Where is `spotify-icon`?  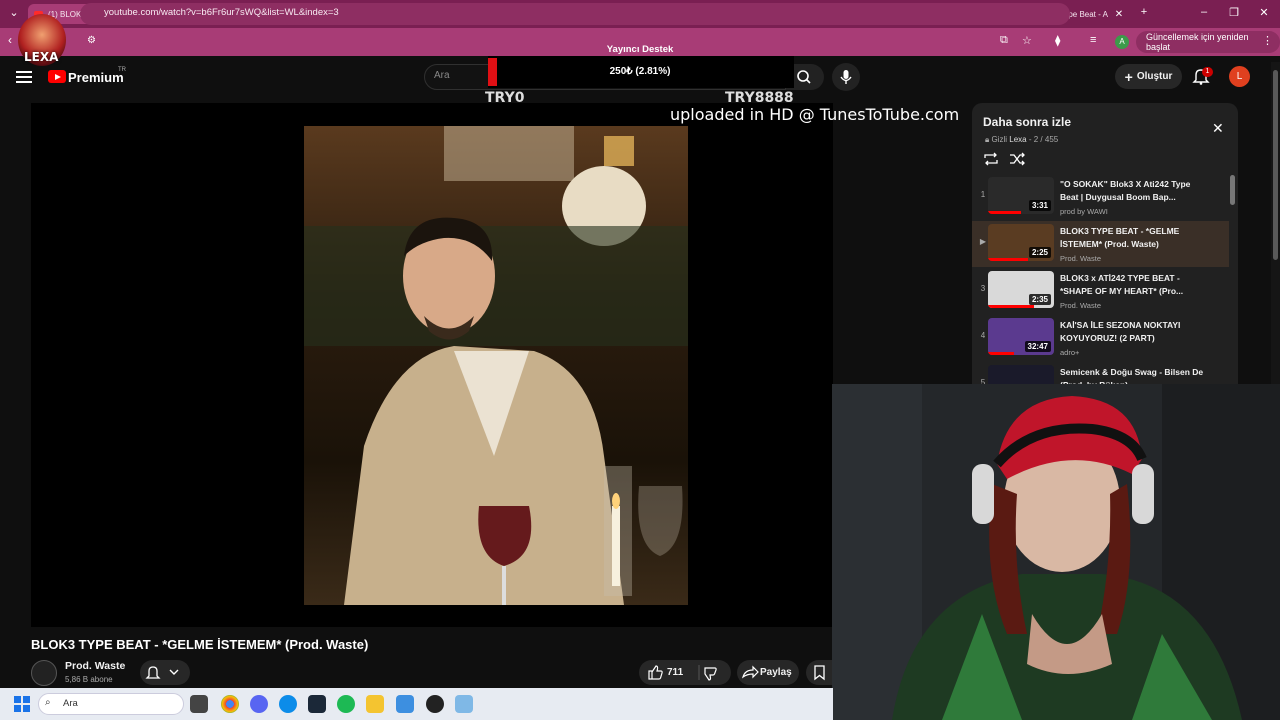
spotify-icon is located at coordinates (346, 704).